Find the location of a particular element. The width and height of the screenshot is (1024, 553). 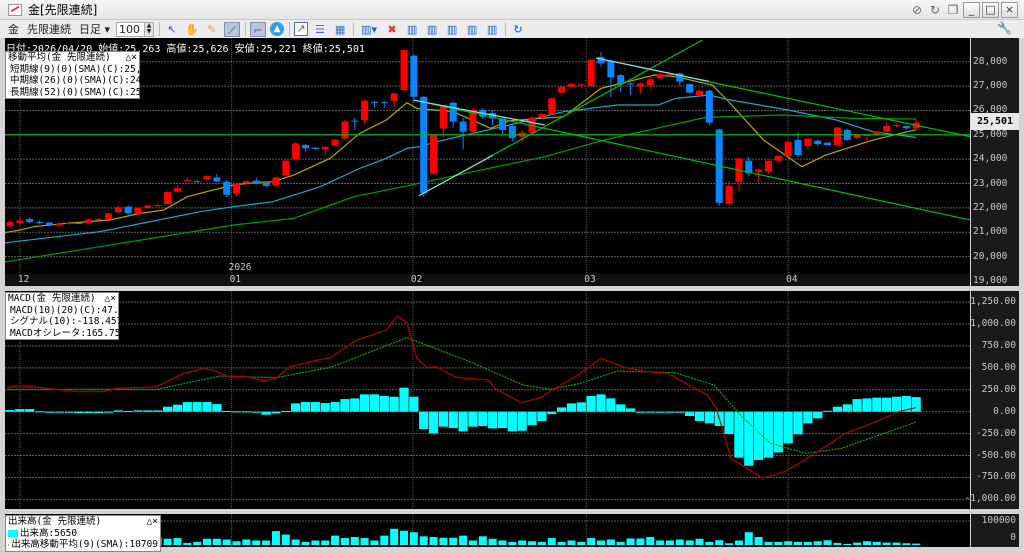

trend-line is located at coordinates (455, 175).